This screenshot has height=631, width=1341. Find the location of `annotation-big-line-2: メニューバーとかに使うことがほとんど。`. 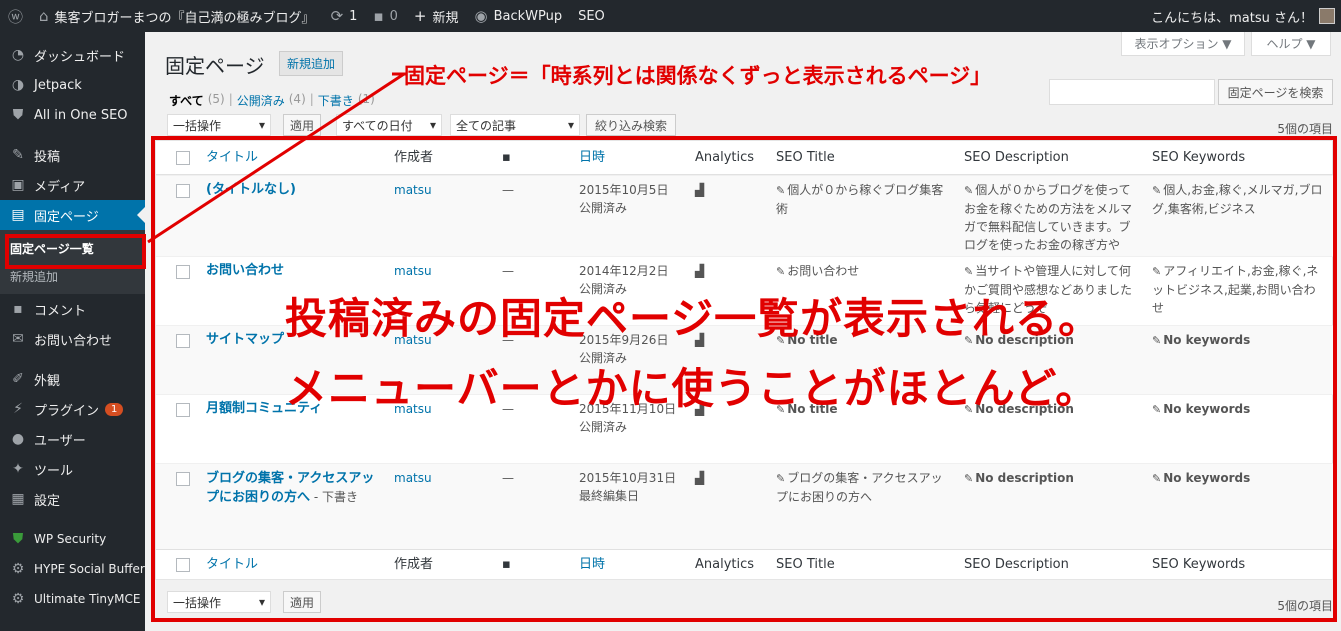

annotation-big-line-2: メニューバーとかに使うことがほとんど。 is located at coordinates (692, 388).